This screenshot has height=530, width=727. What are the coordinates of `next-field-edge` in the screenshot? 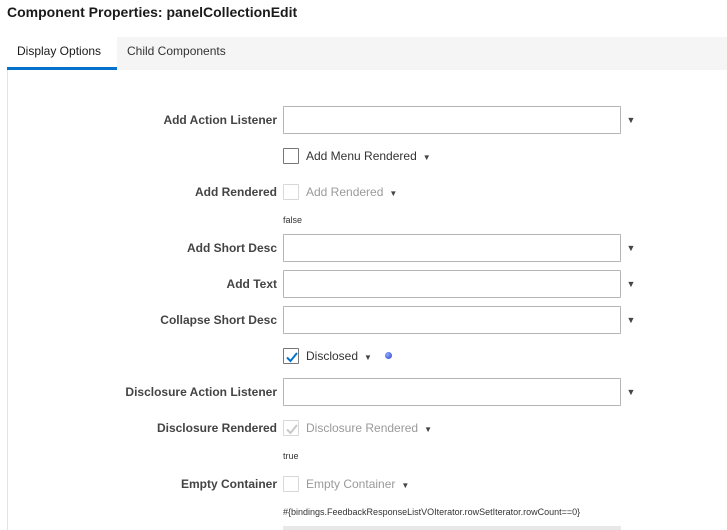 It's located at (452, 528).